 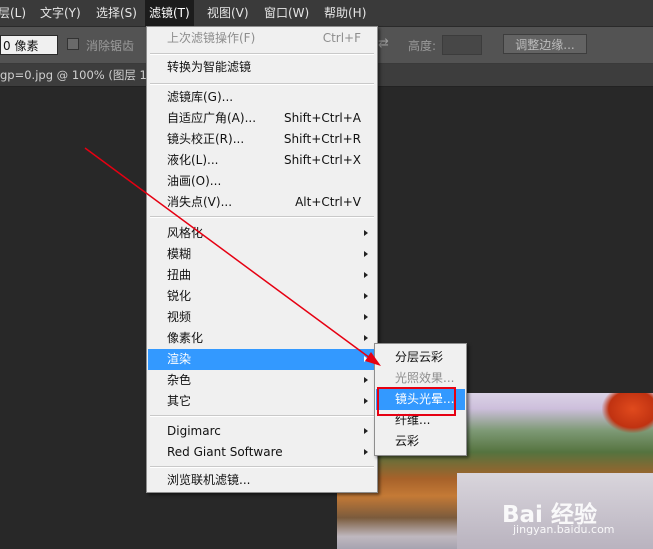 What do you see at coordinates (110, 46) in the screenshot?
I see `antialias-label: 消除锯齿` at bounding box center [110, 46].